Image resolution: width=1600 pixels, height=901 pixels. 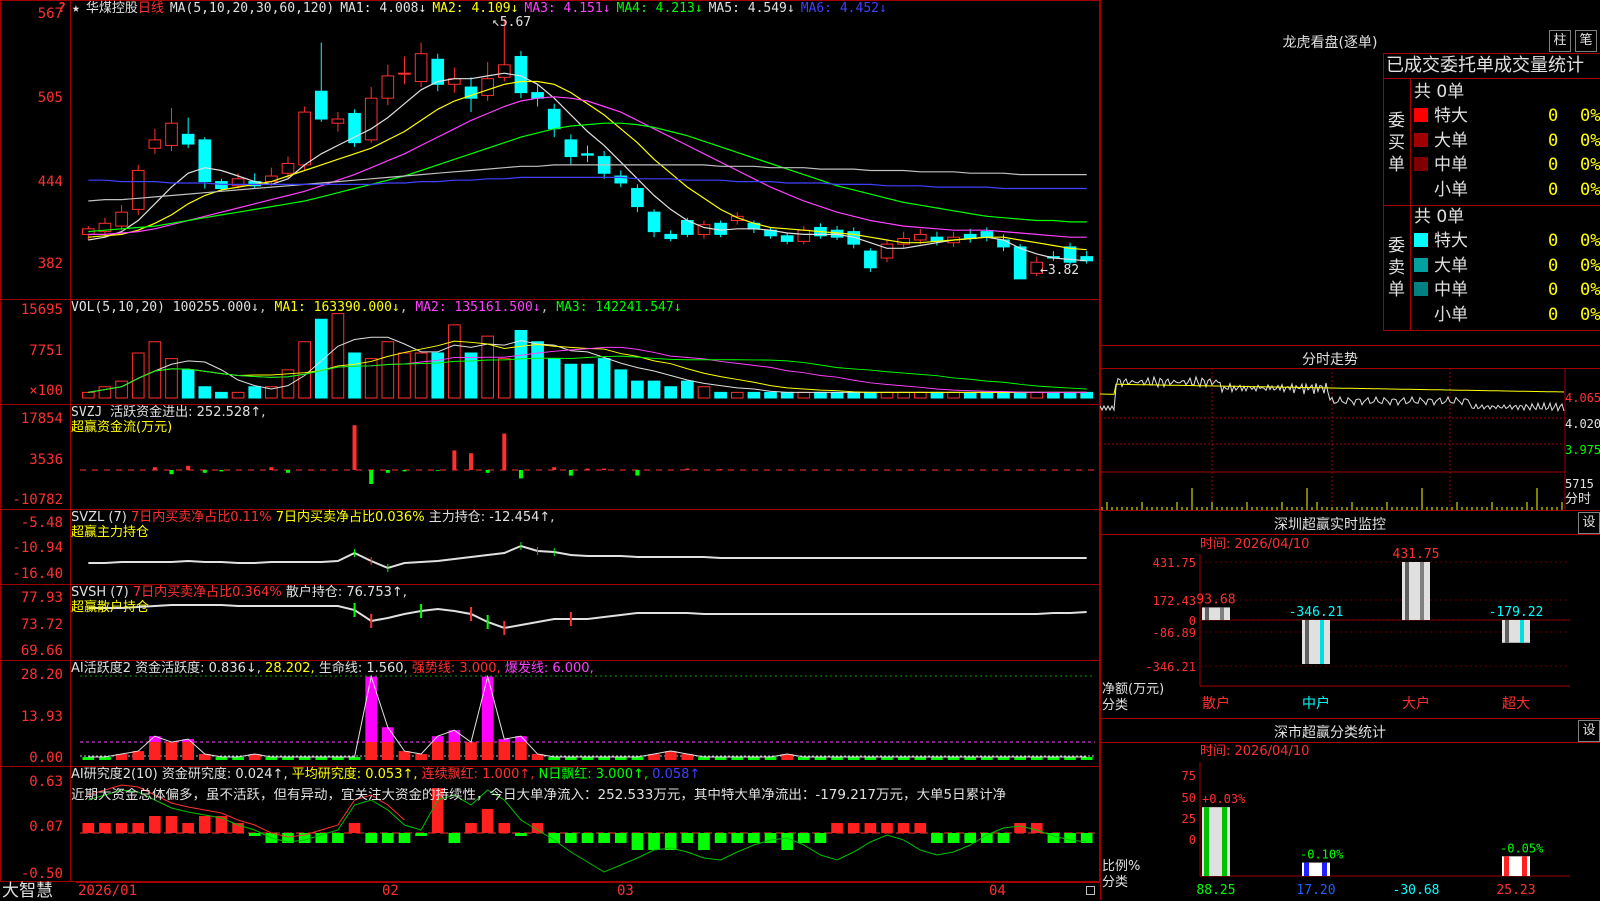 I want to click on ss-bar-value: -30.68, so click(x=1416, y=890).